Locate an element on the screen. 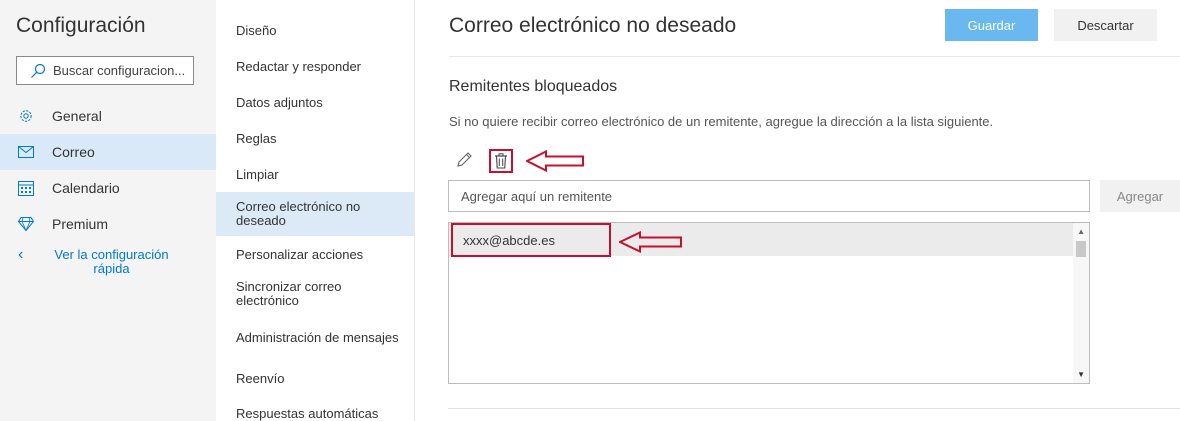  subnav-item-layout: Diseño is located at coordinates (315, 31).